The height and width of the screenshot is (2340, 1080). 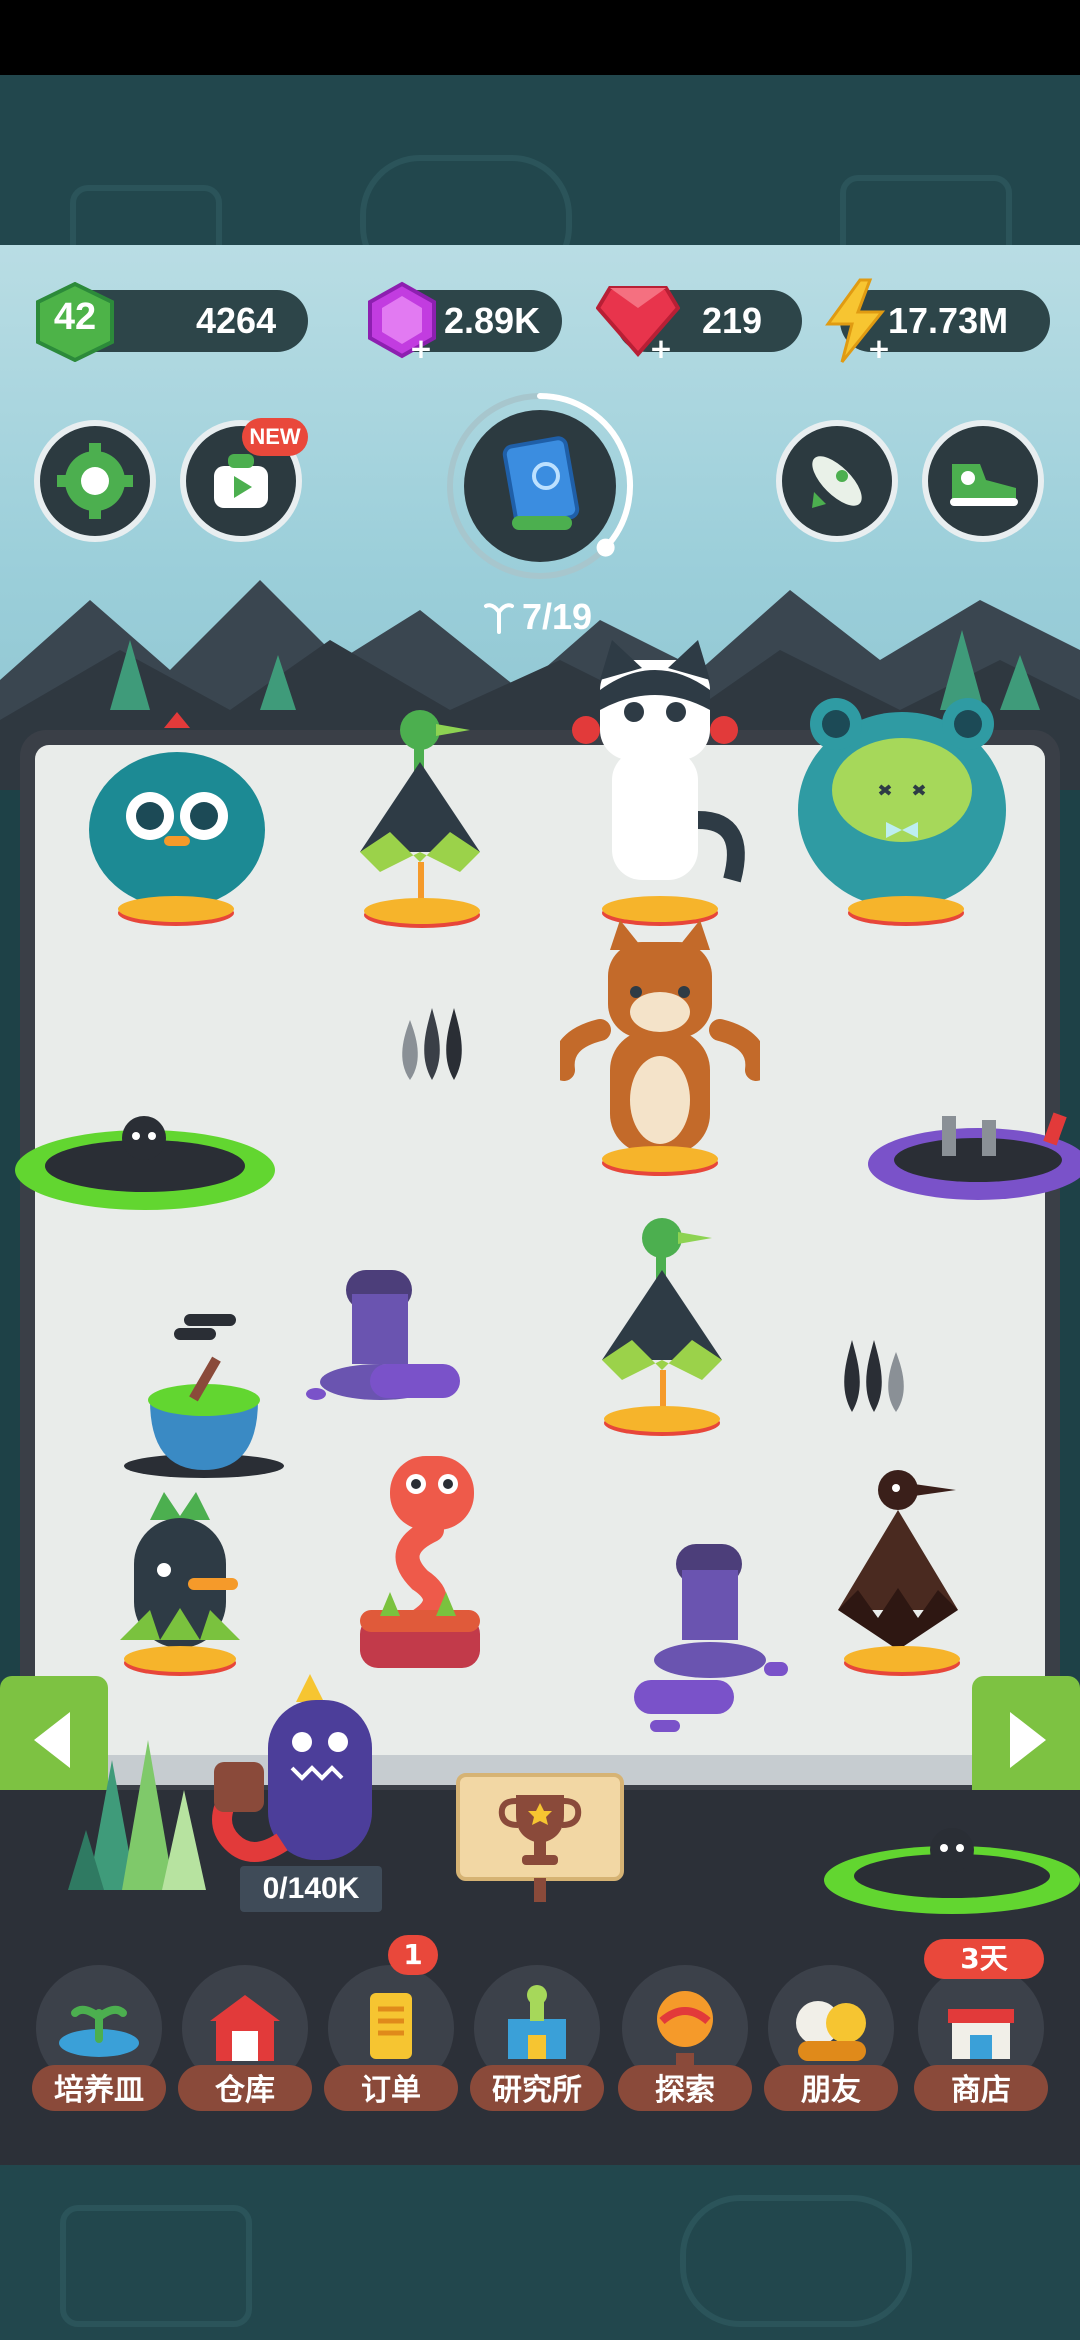 What do you see at coordinates (492, 320) in the screenshot?
I see `purple-gem-value: 2.89K` at bounding box center [492, 320].